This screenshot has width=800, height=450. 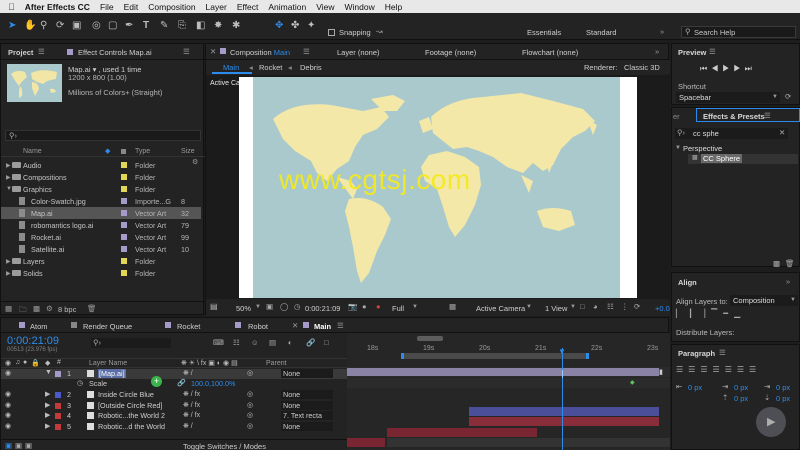 I want to click on align-top-icon: ▔, so click(x=717, y=313).